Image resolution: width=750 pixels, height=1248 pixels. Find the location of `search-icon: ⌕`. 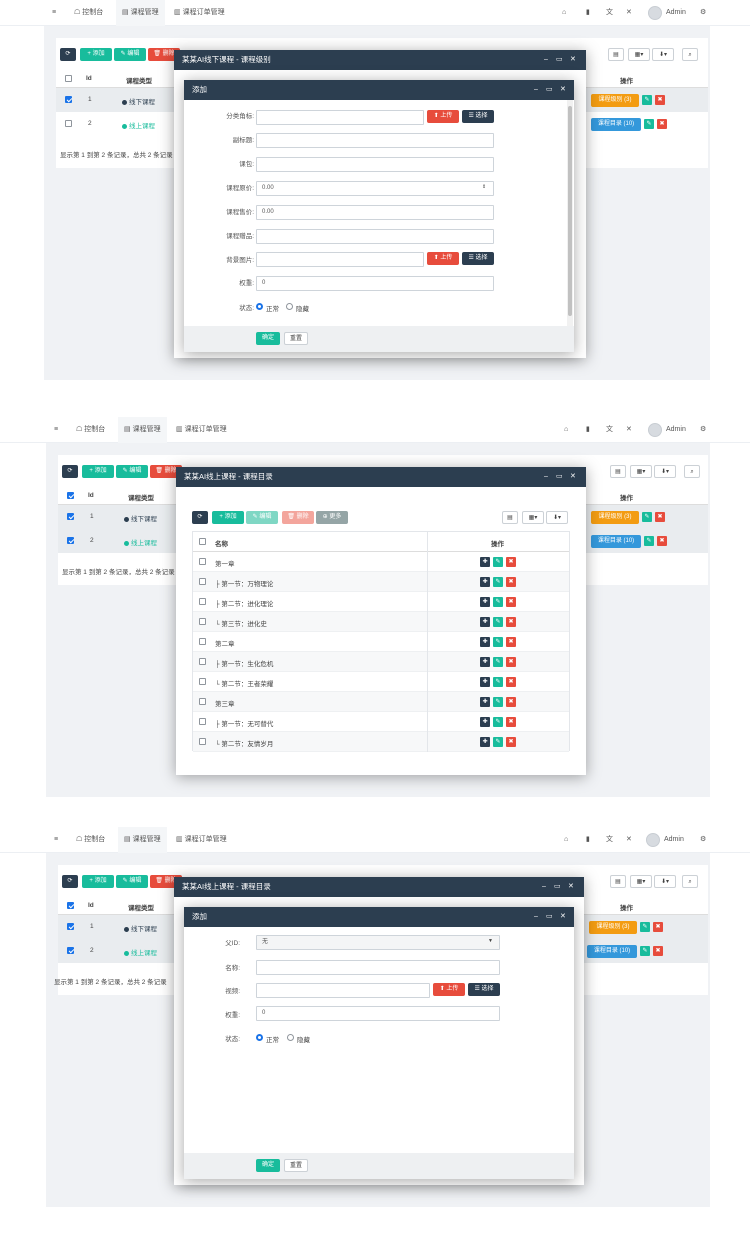

search-icon: ⌕ is located at coordinates (690, 54).